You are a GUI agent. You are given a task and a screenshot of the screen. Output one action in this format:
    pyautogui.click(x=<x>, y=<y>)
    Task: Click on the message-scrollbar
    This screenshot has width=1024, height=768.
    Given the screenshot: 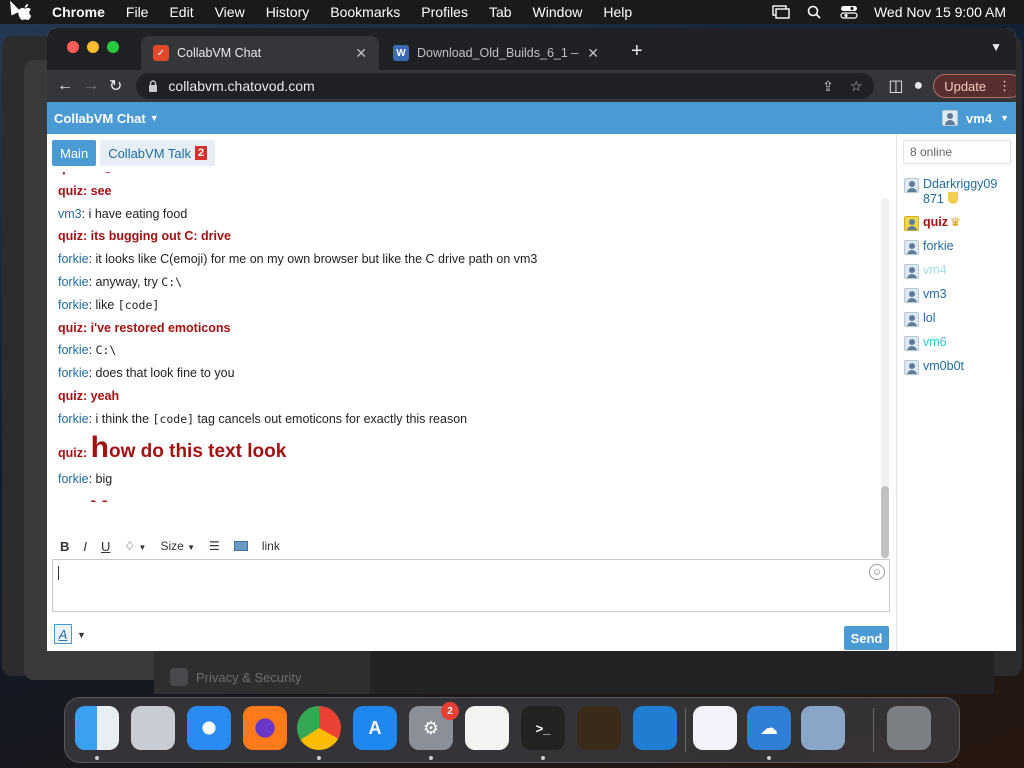 What is the action you would take?
    pyautogui.click(x=885, y=379)
    